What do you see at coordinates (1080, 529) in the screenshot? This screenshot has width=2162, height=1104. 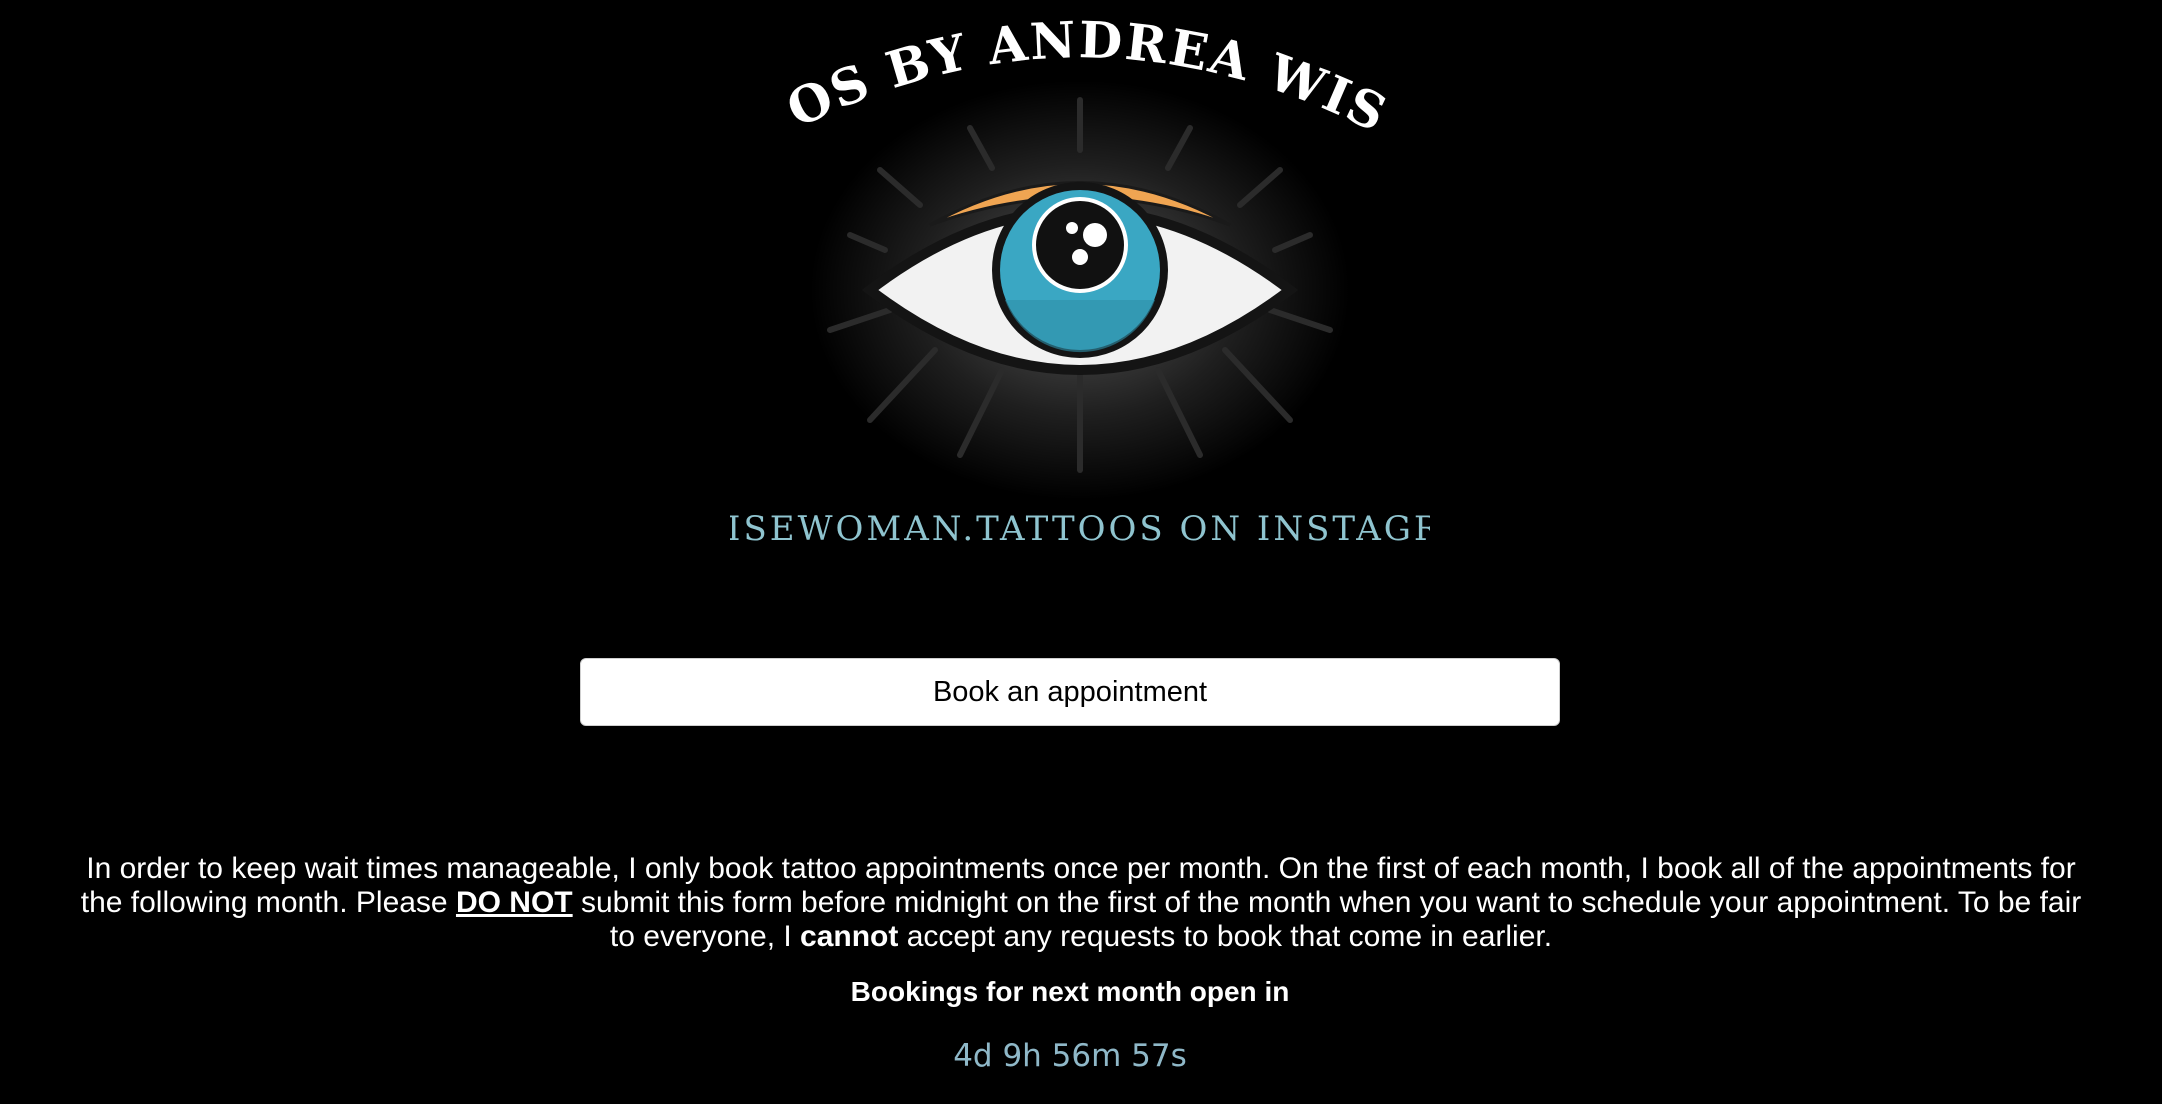 I see `instagram-handle: @WISEWOMAN.TATTOOS ON INSTAGRAM` at bounding box center [1080, 529].